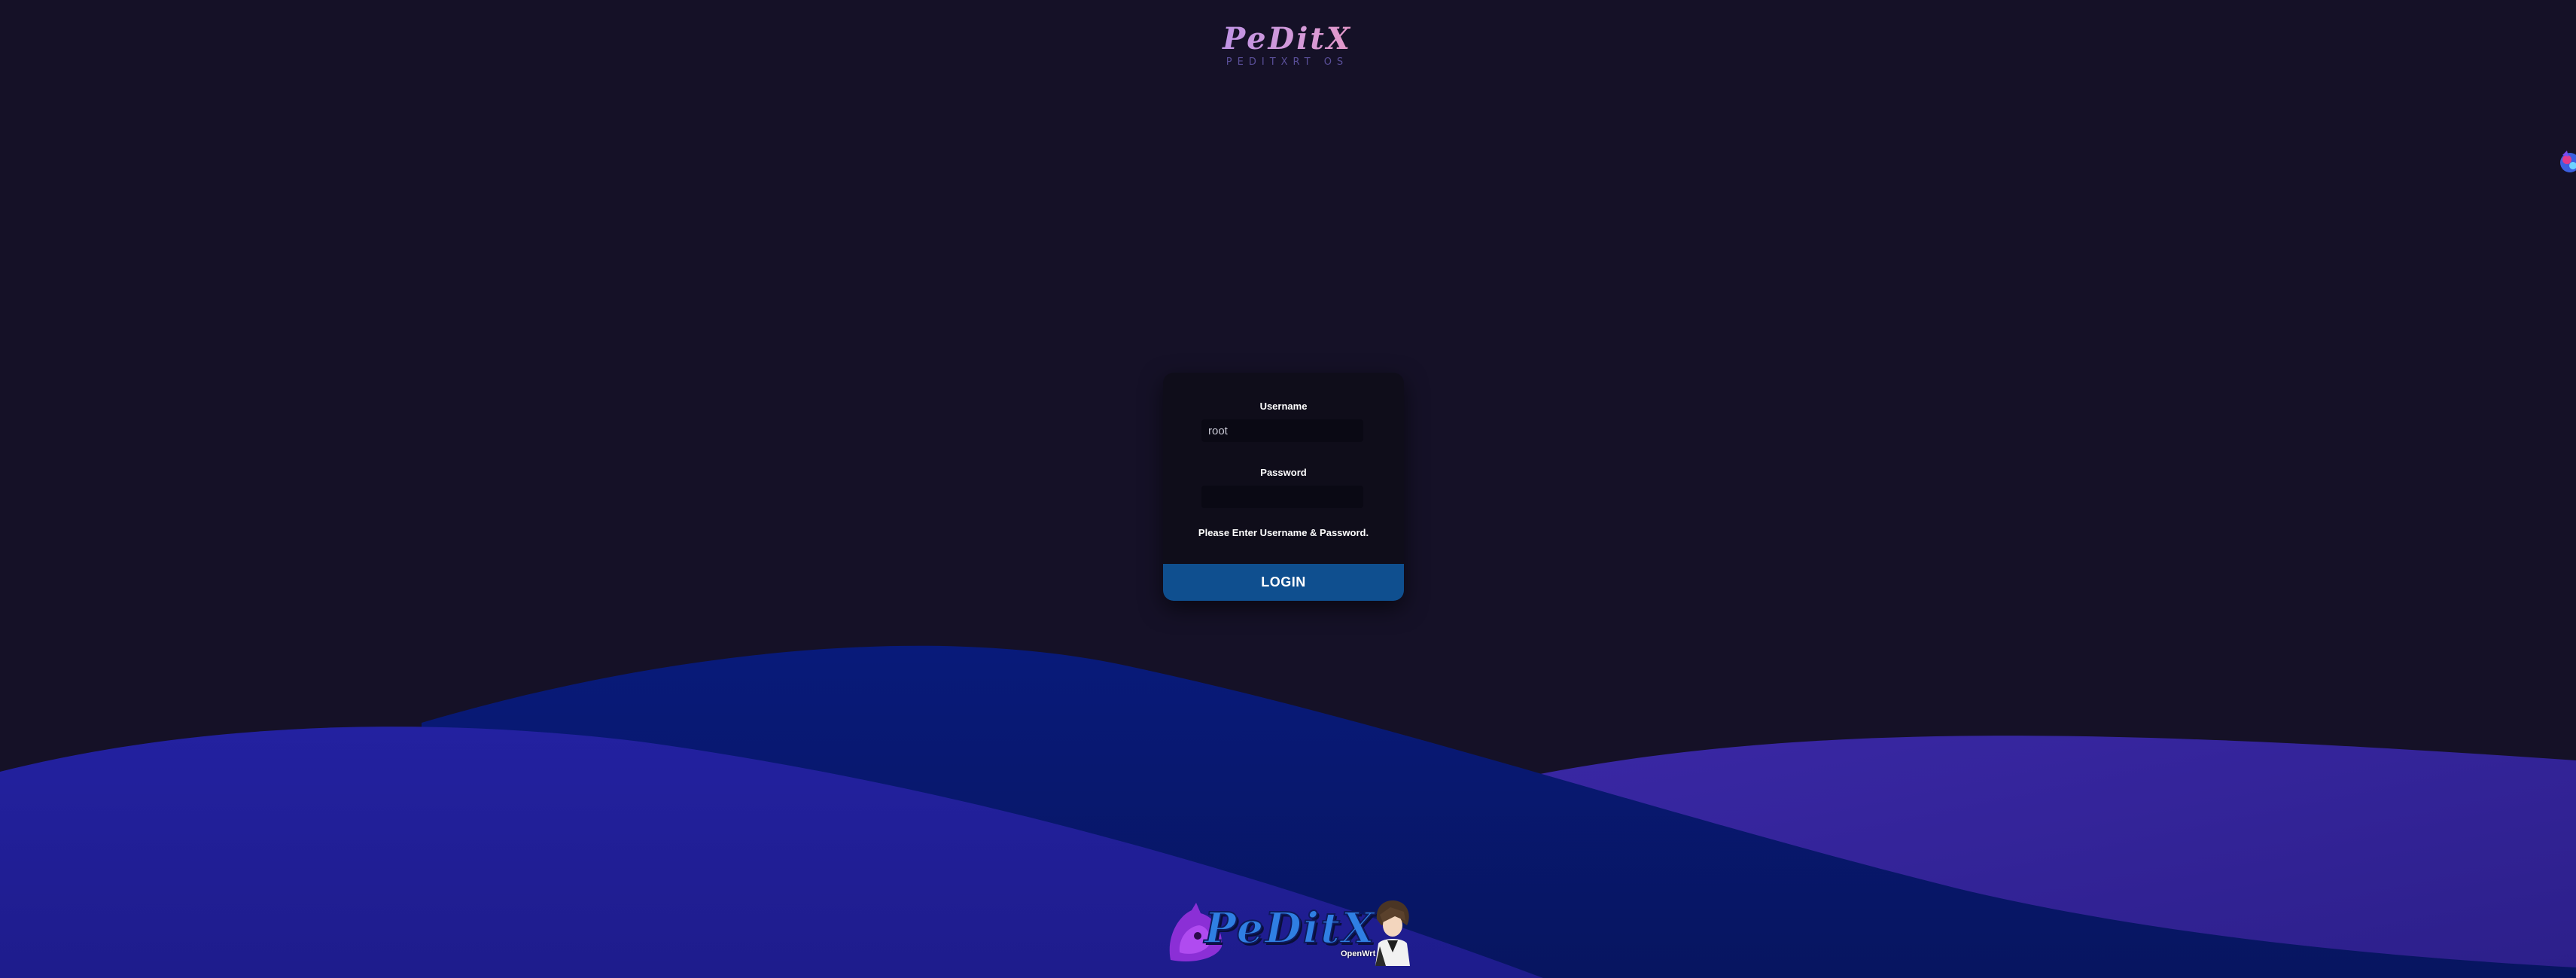 The image size is (2576, 978). I want to click on login-button: LOGIN, so click(1284, 583).